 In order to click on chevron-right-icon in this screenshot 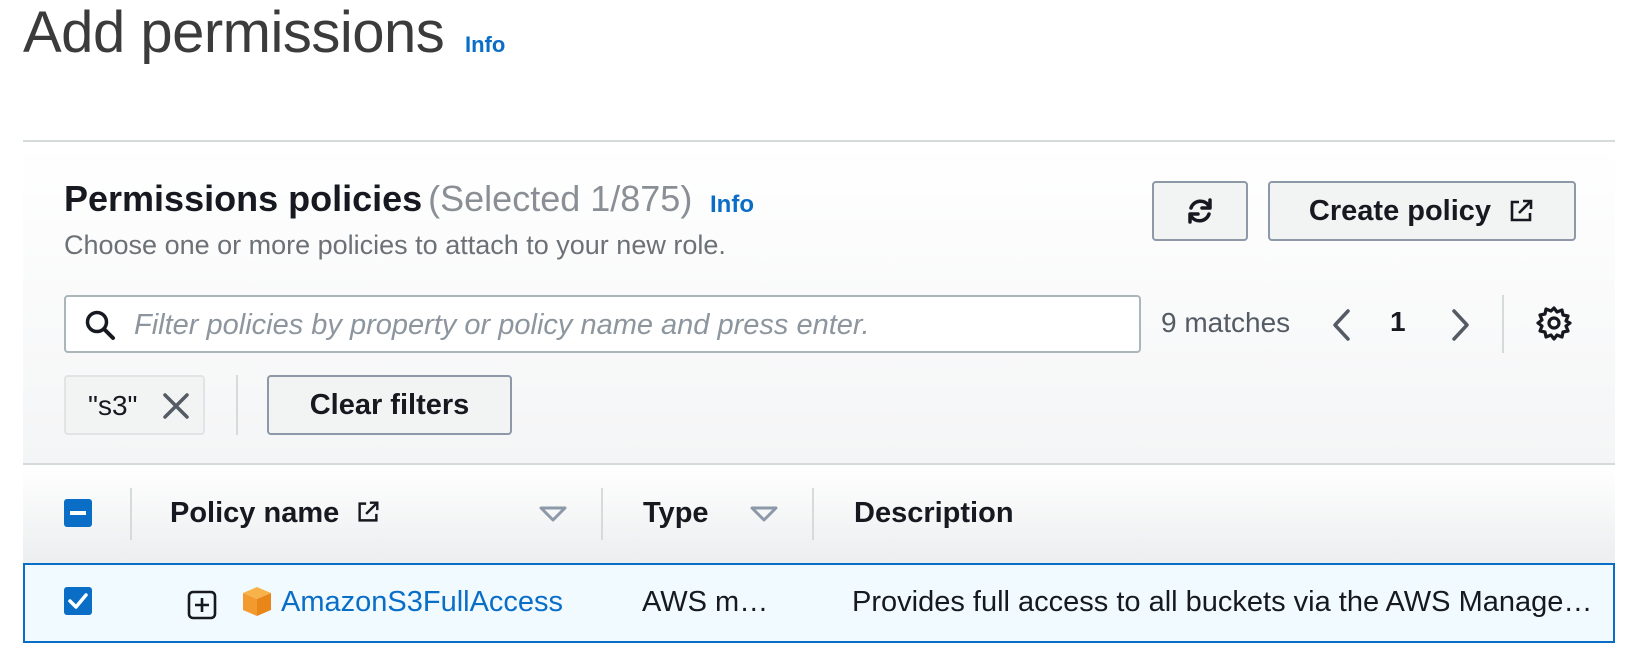, I will do `click(1460, 325)`.